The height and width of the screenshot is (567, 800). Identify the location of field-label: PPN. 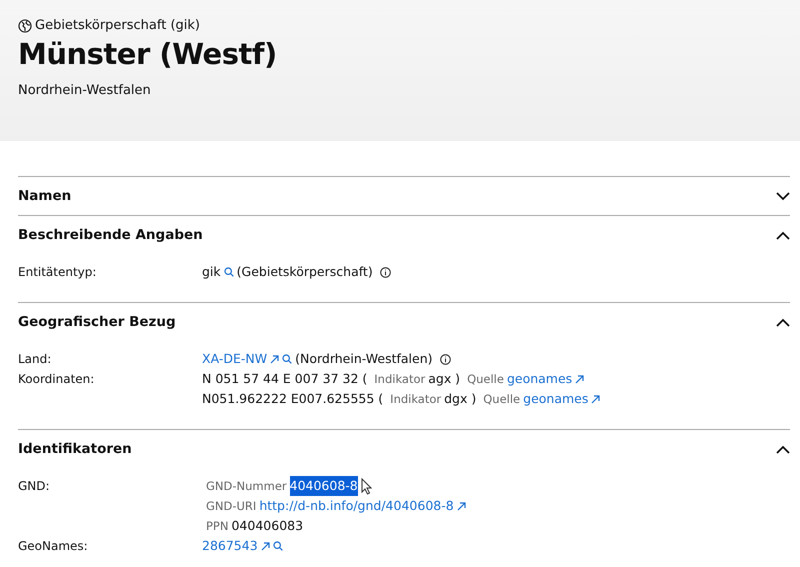
(217, 526).